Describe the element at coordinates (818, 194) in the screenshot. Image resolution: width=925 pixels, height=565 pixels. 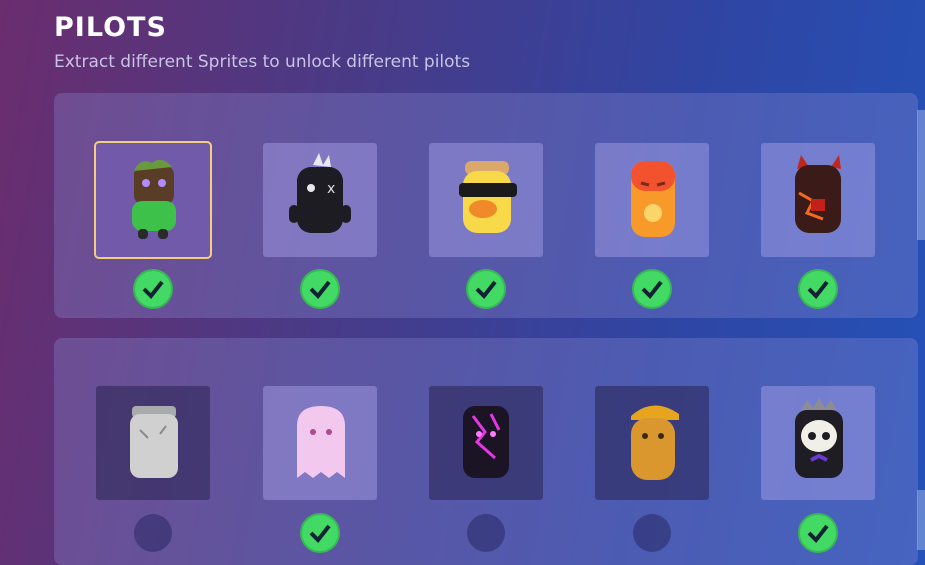
I see `lava-demon-sprite-icon` at that location.